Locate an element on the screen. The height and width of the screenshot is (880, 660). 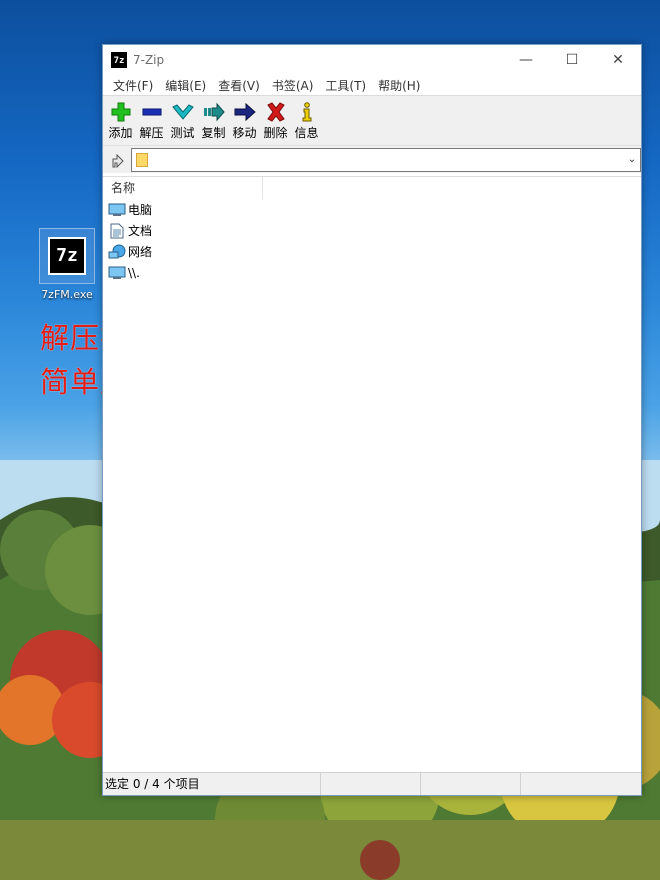
copy-label: 复制 is located at coordinates (213, 133).